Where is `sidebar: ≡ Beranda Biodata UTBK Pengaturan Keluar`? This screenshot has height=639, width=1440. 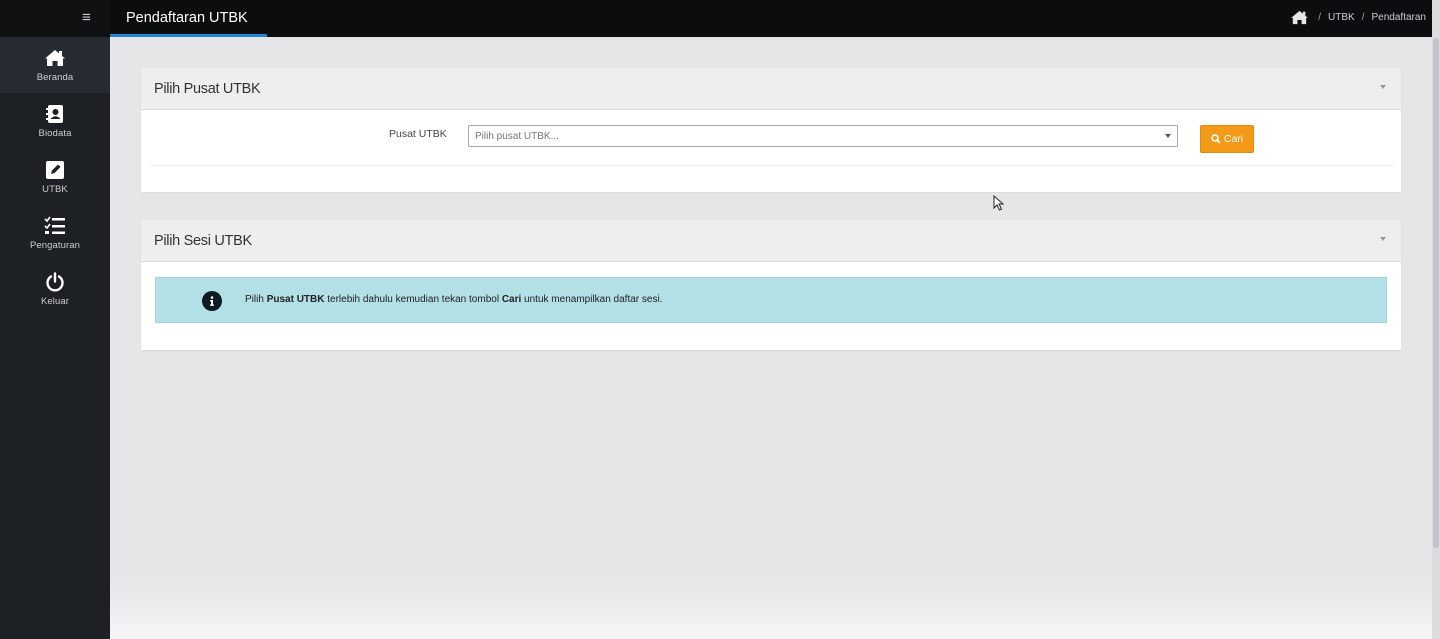 sidebar: ≡ Beranda Biodata UTBK Pengaturan Keluar is located at coordinates (55, 319).